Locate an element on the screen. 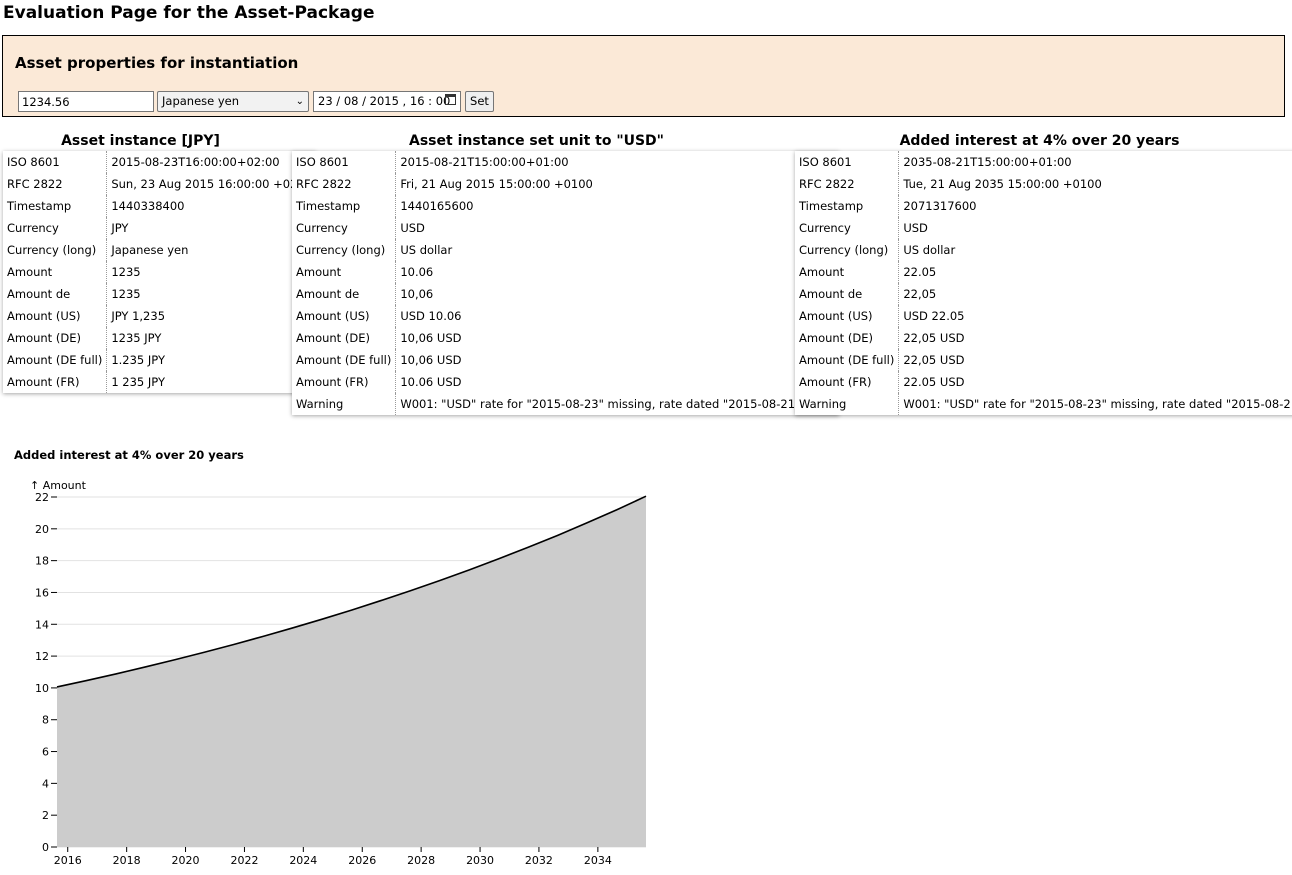 Image resolution: width=1292 pixels, height=875 pixels. calendar-icon is located at coordinates (450, 99).